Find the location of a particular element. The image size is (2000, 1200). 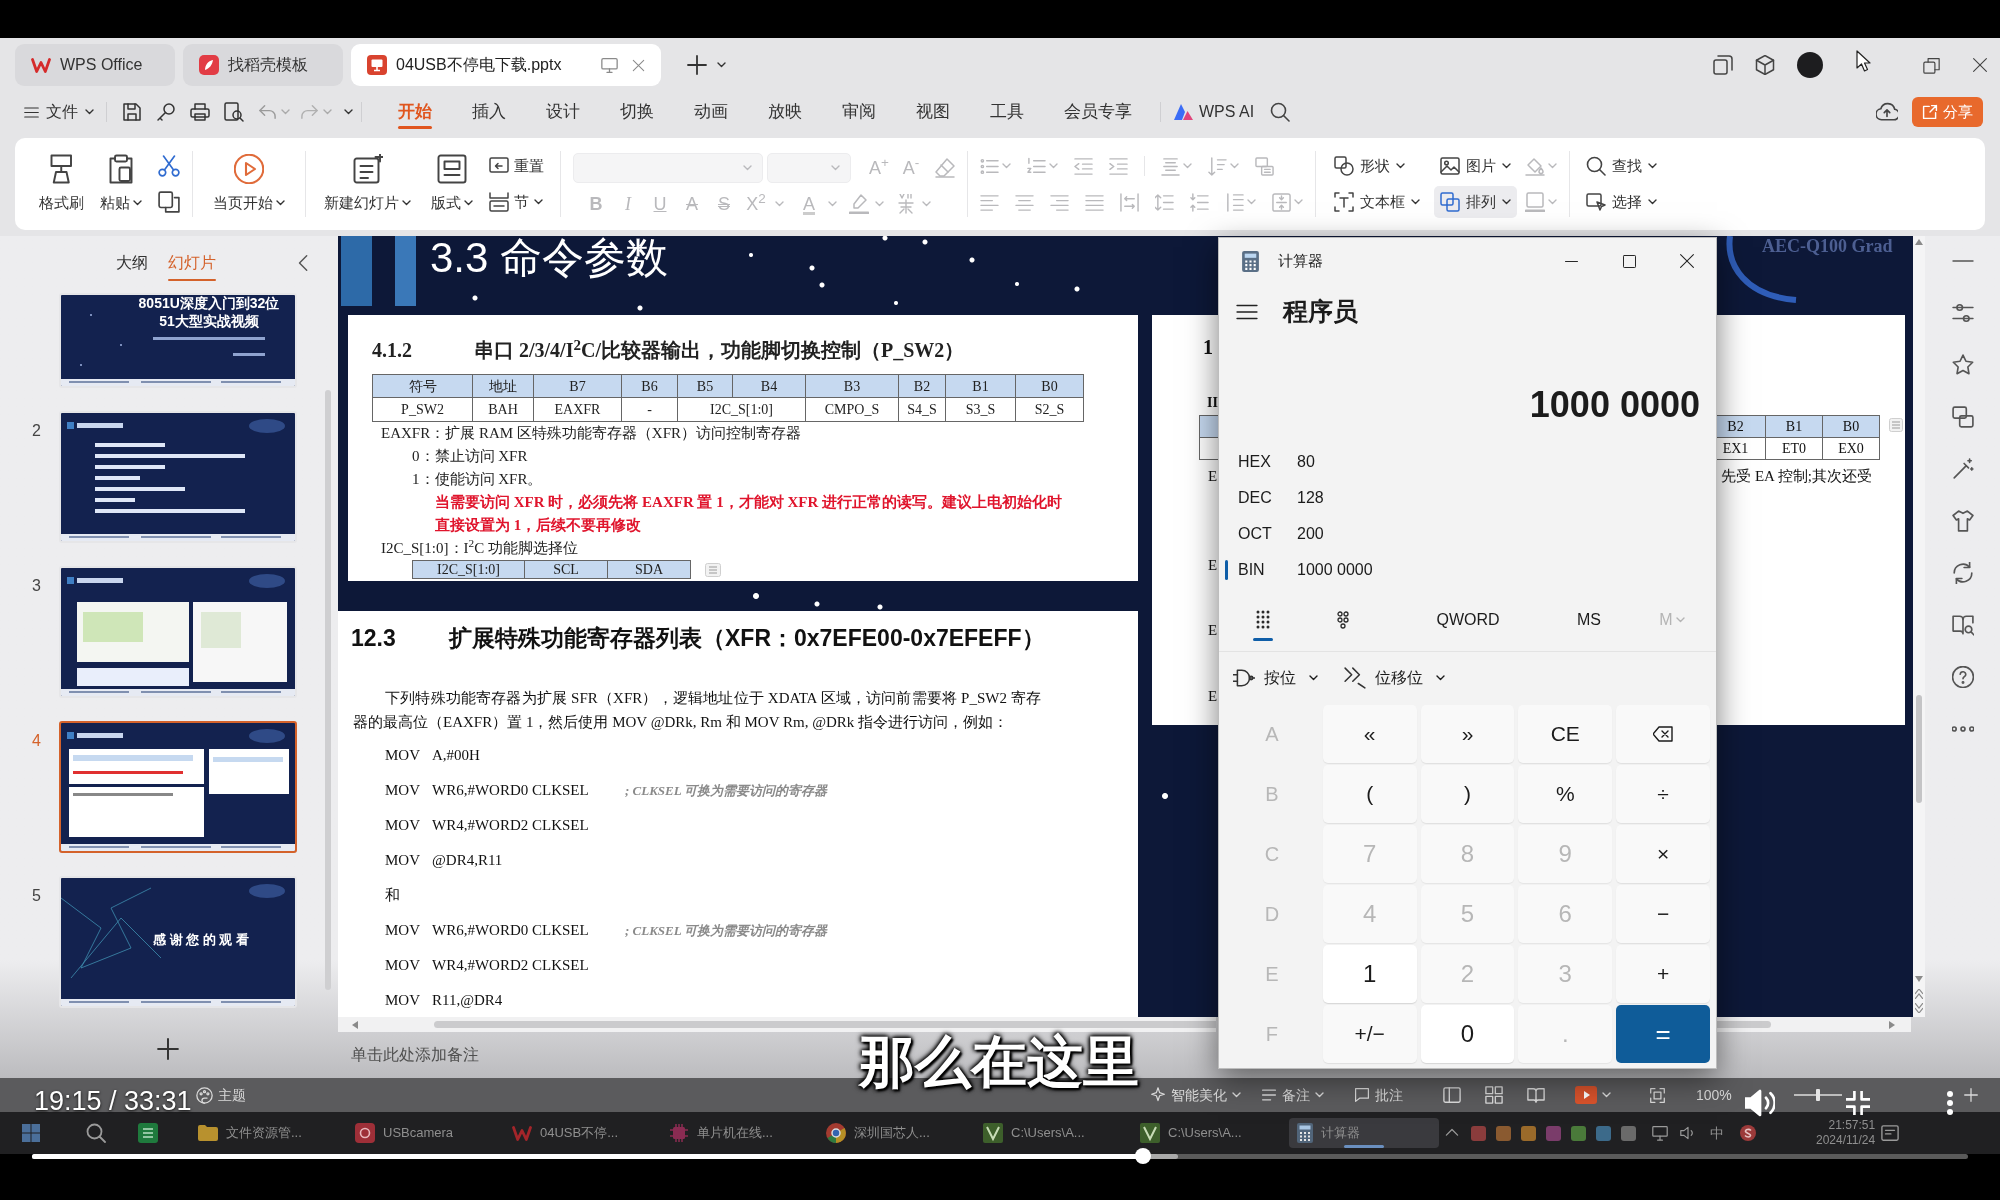

paragraph-spacing-icon is located at coordinates (1199, 202).